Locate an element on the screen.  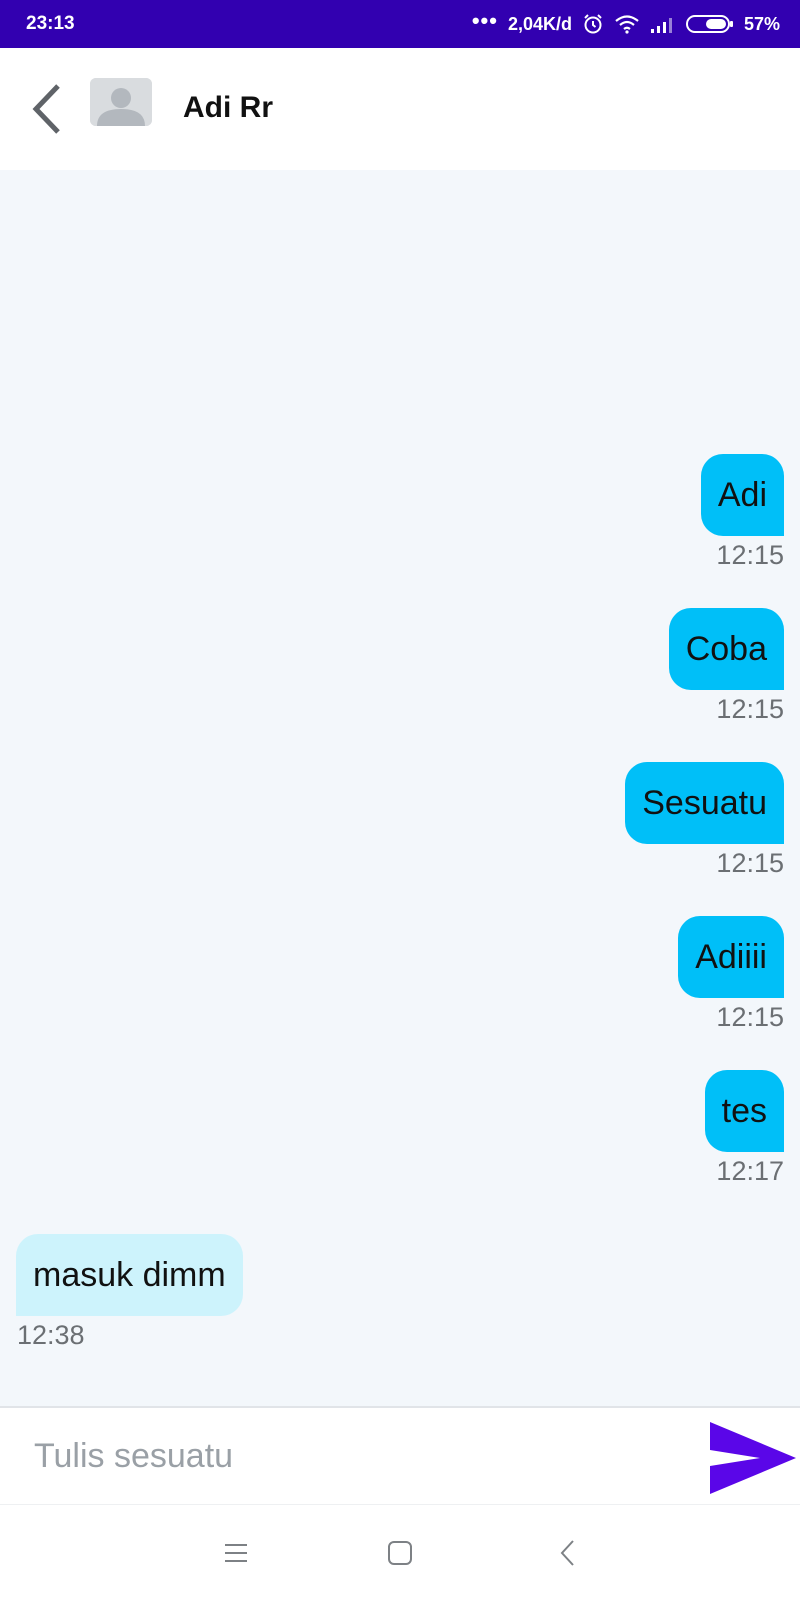
message-input is located at coordinates (364, 1456).